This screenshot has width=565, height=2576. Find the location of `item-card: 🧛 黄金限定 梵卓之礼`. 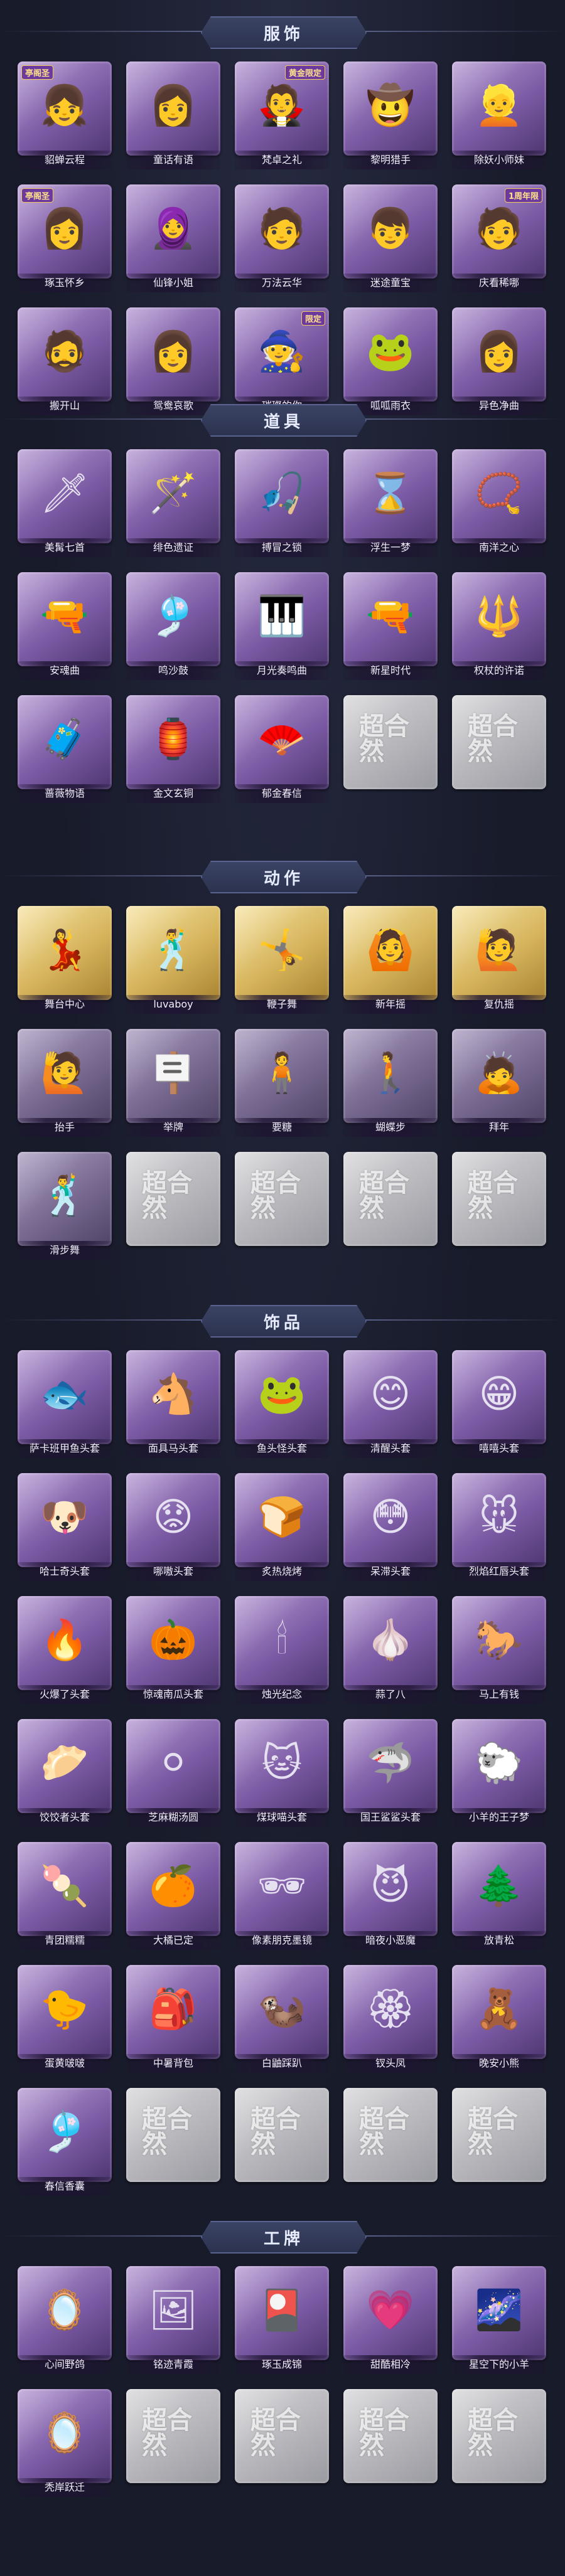

item-card: 🧛 黄金限定 梵卓之礼 is located at coordinates (282, 117).